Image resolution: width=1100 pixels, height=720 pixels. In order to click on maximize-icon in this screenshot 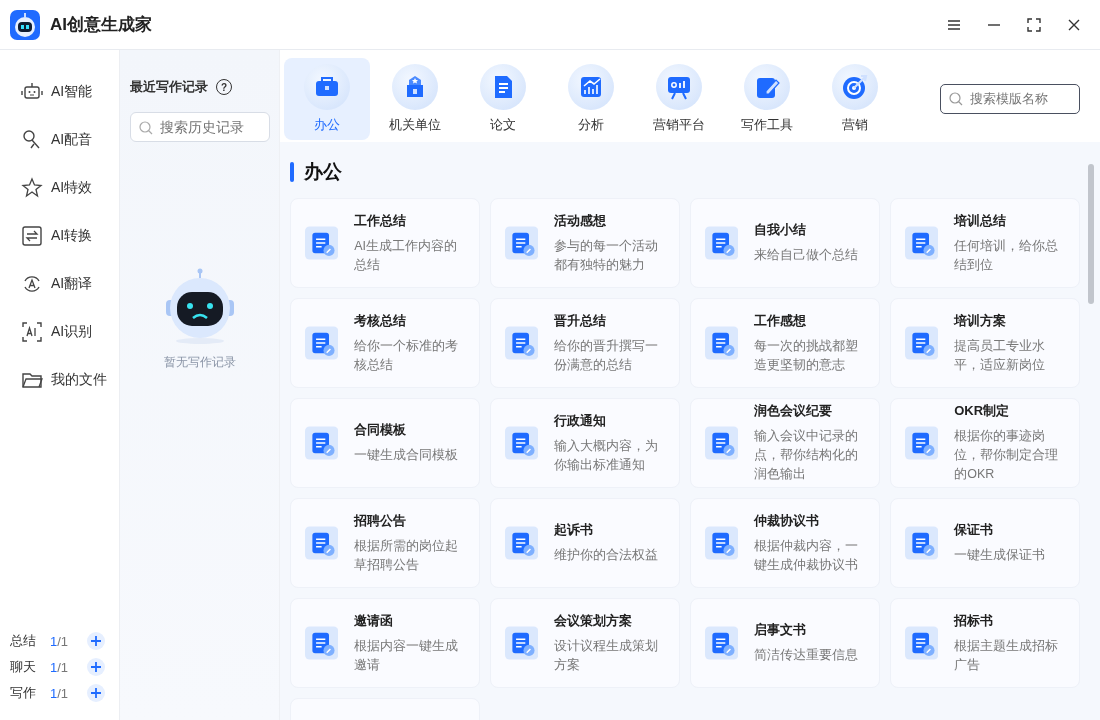, I will do `click(1034, 24)`.